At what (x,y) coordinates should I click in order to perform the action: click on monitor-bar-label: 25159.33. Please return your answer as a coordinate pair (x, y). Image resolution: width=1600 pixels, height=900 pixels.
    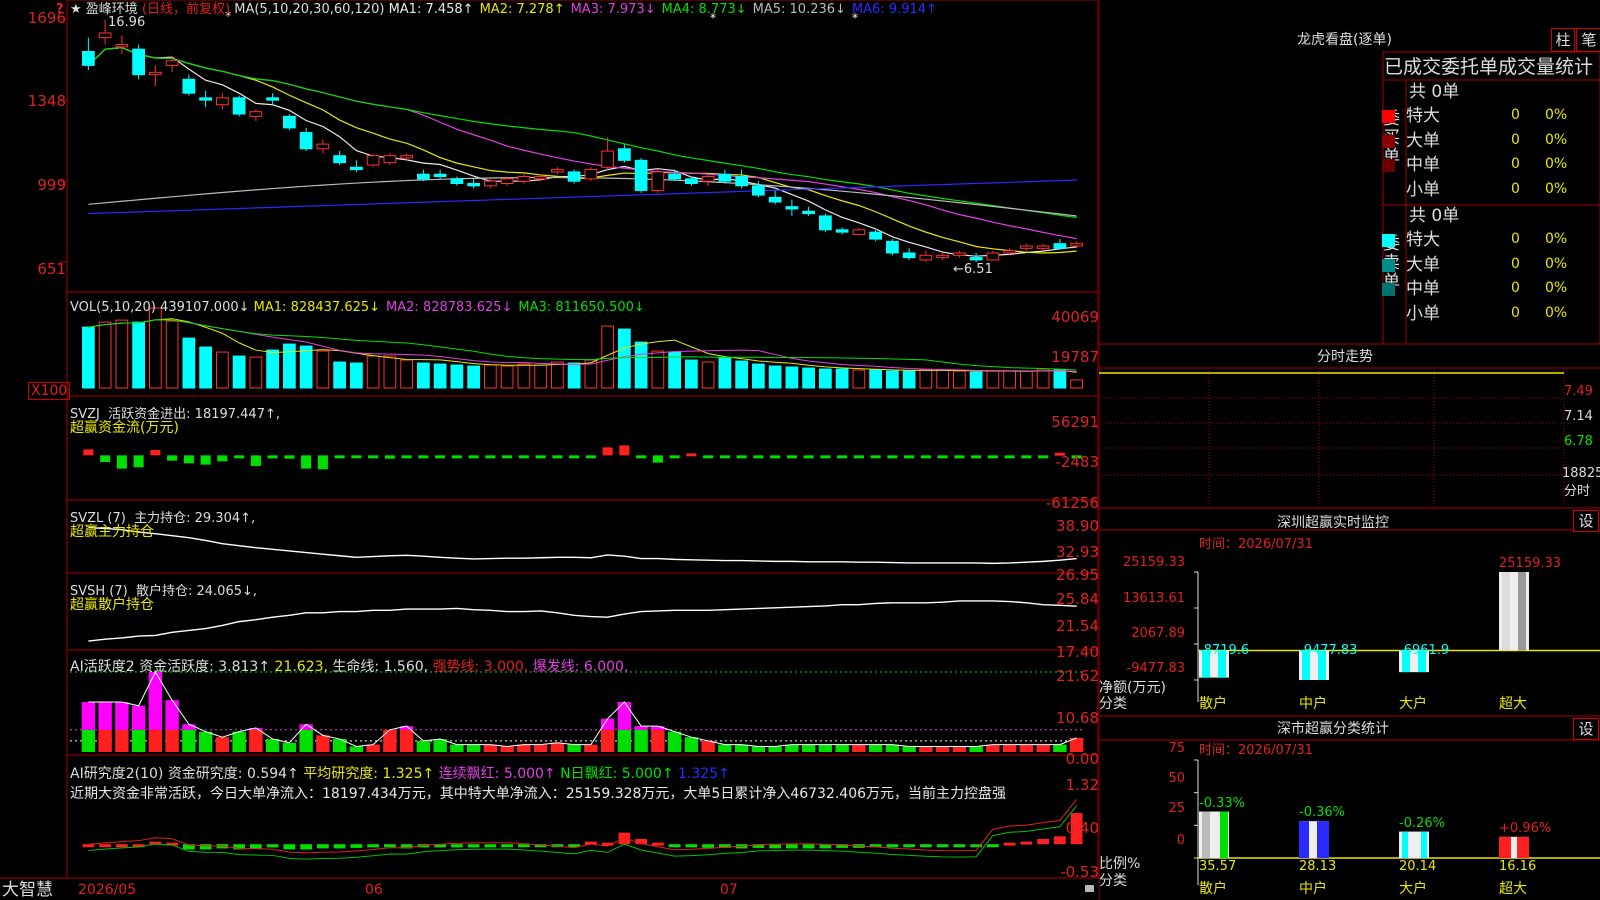
    Looking at the image, I should click on (1530, 563).